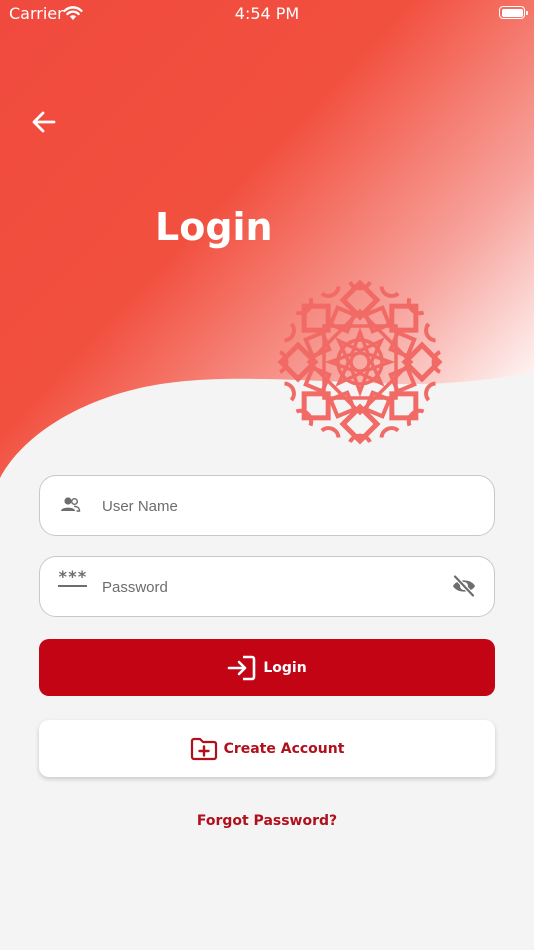  Describe the element at coordinates (214, 227) in the screenshot. I see `page-title: Login` at that location.